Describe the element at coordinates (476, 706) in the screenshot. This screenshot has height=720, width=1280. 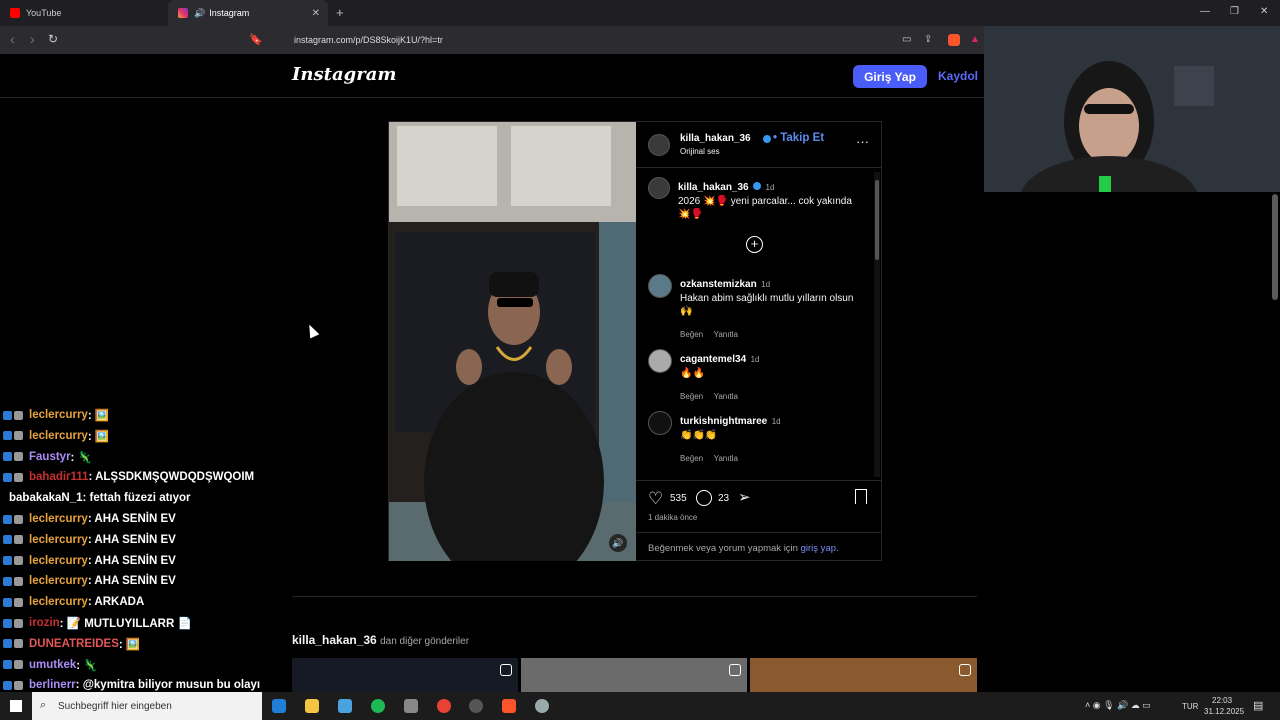
I see `obs-icon` at that location.